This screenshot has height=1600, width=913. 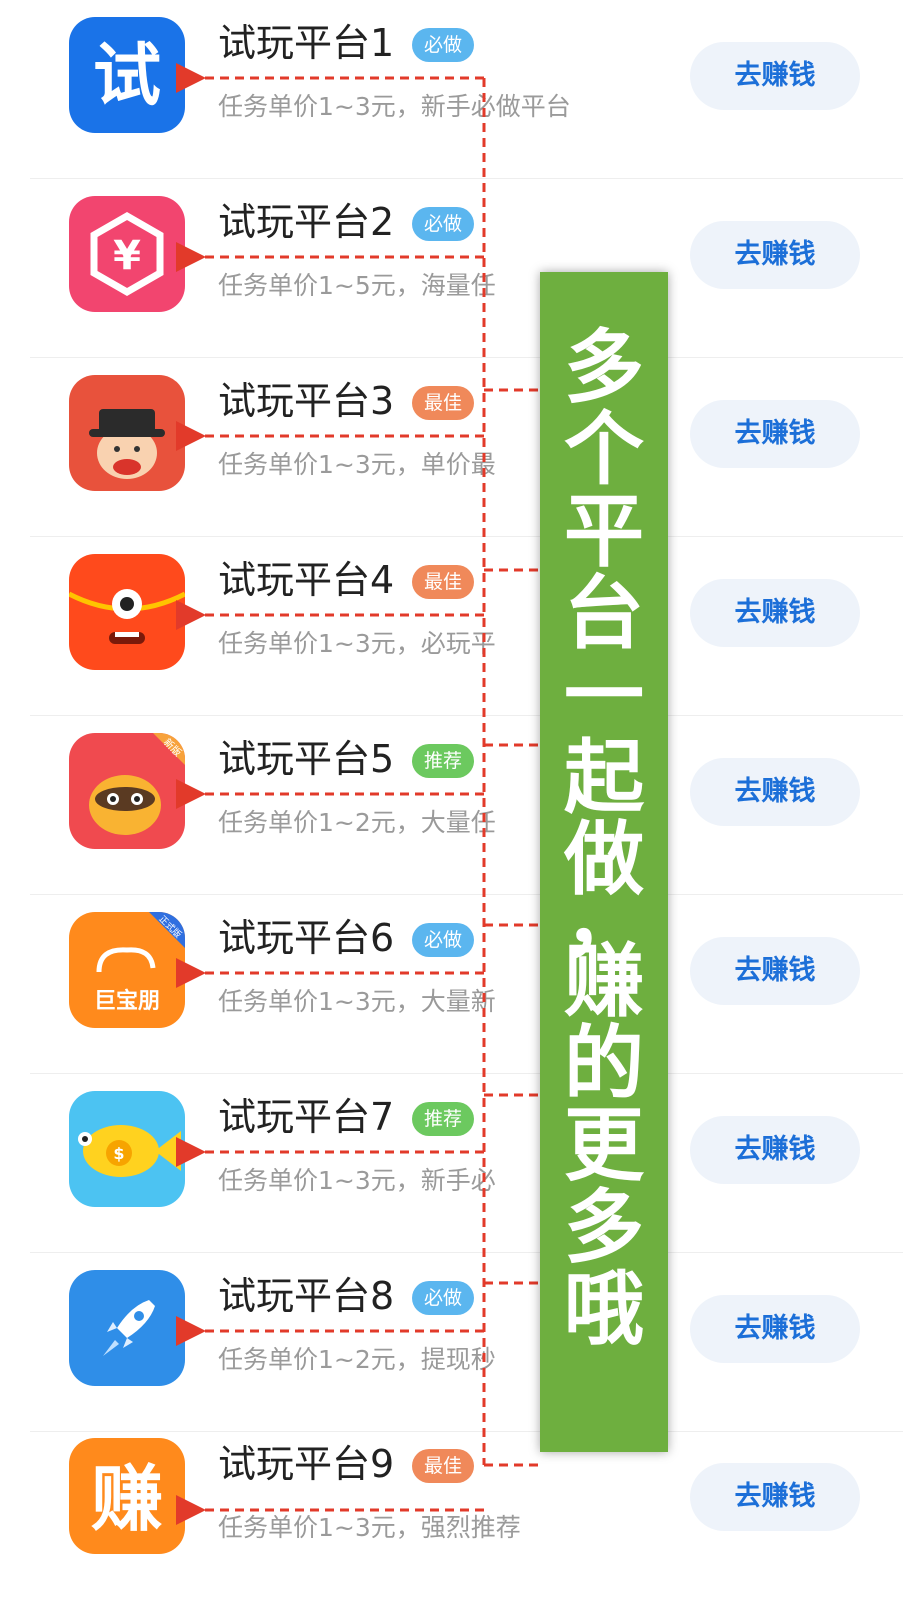 I want to click on item-title: 试玩平台1, so click(x=306, y=43).